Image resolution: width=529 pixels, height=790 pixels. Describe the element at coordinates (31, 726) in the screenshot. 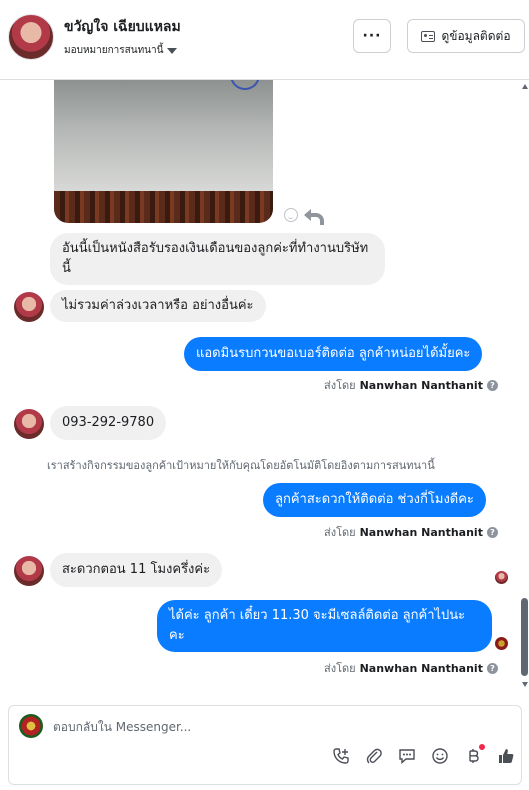

I see `page-avatar` at that location.